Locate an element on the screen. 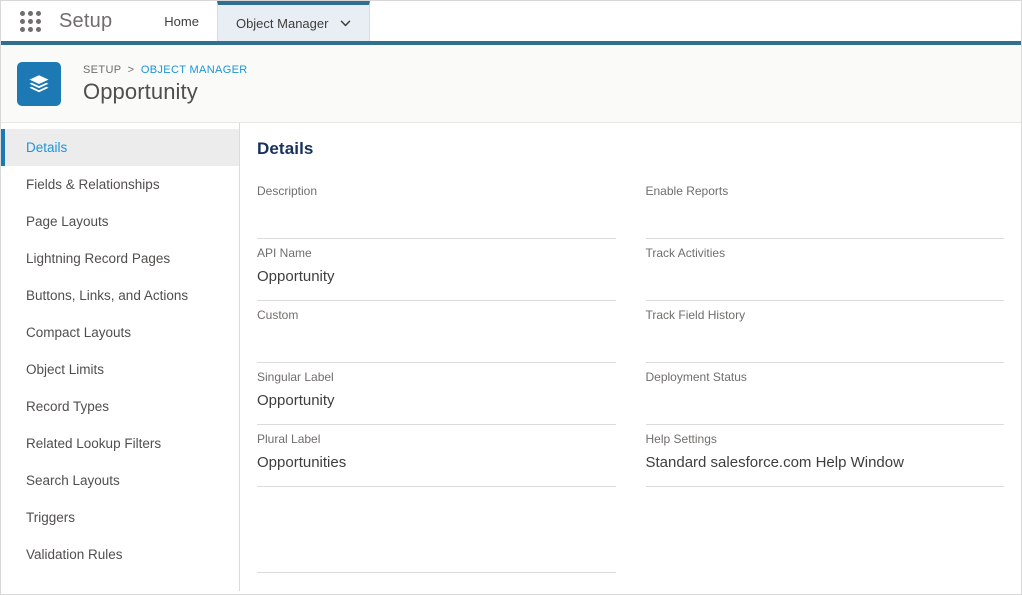 The image size is (1022, 595). field-label: Description is located at coordinates (287, 191).